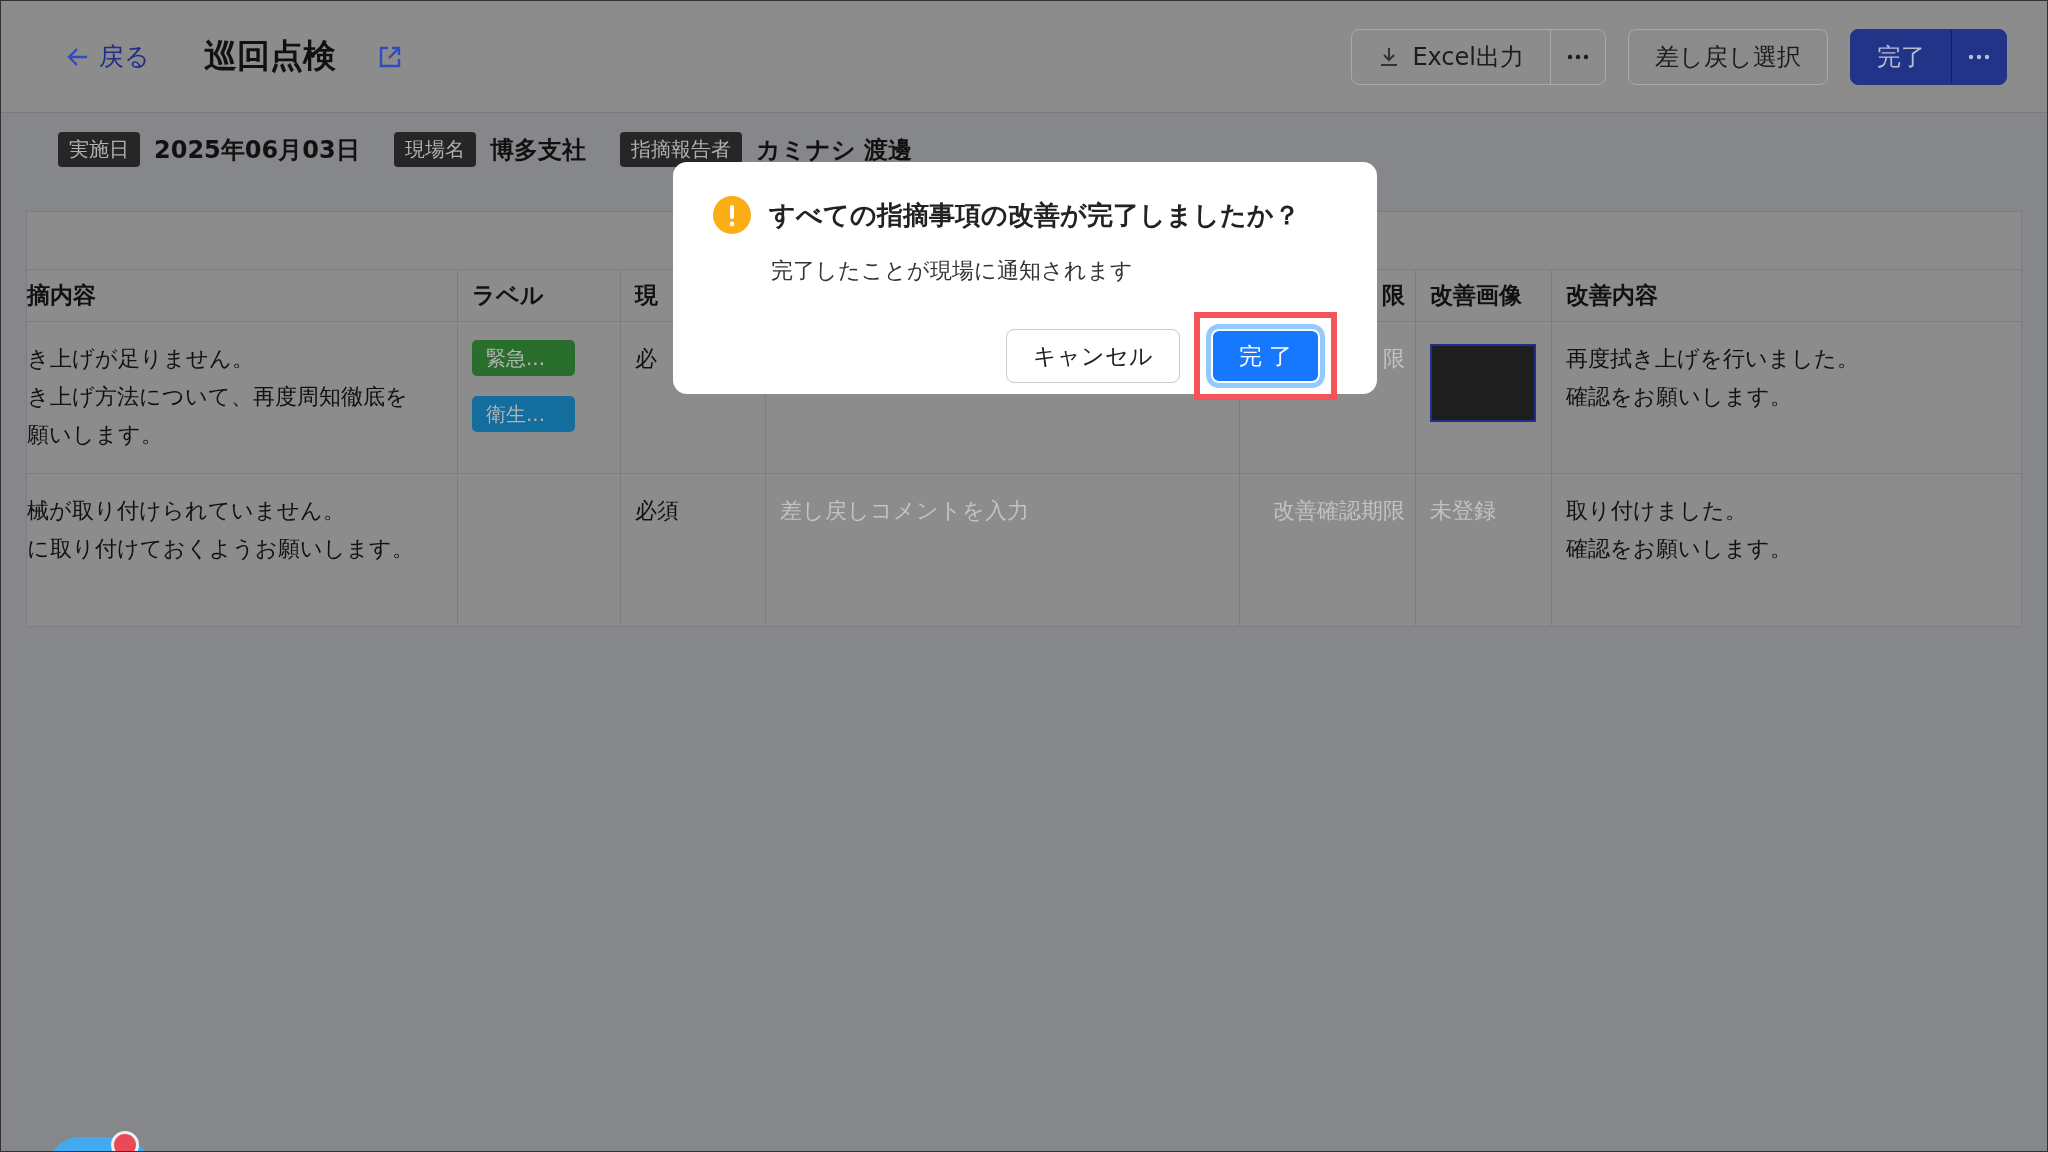 This screenshot has width=2048, height=1152. I want to click on field-value: カミナシ 渡邊, so click(833, 150).